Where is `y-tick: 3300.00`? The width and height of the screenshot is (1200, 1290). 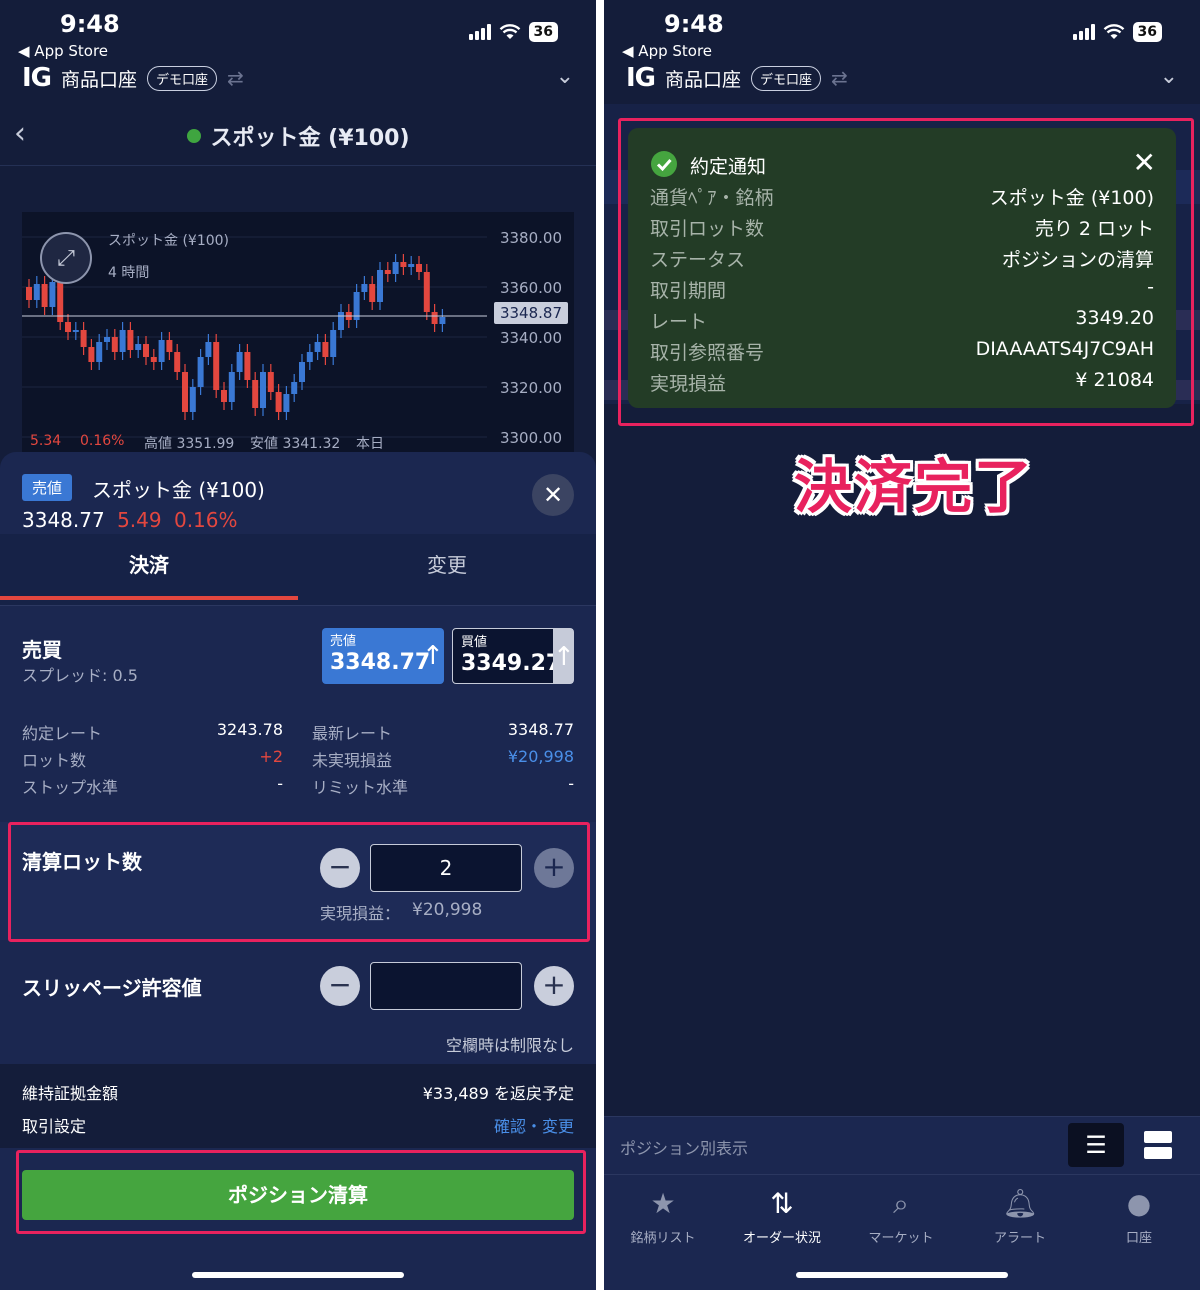 y-tick: 3300.00 is located at coordinates (530, 438).